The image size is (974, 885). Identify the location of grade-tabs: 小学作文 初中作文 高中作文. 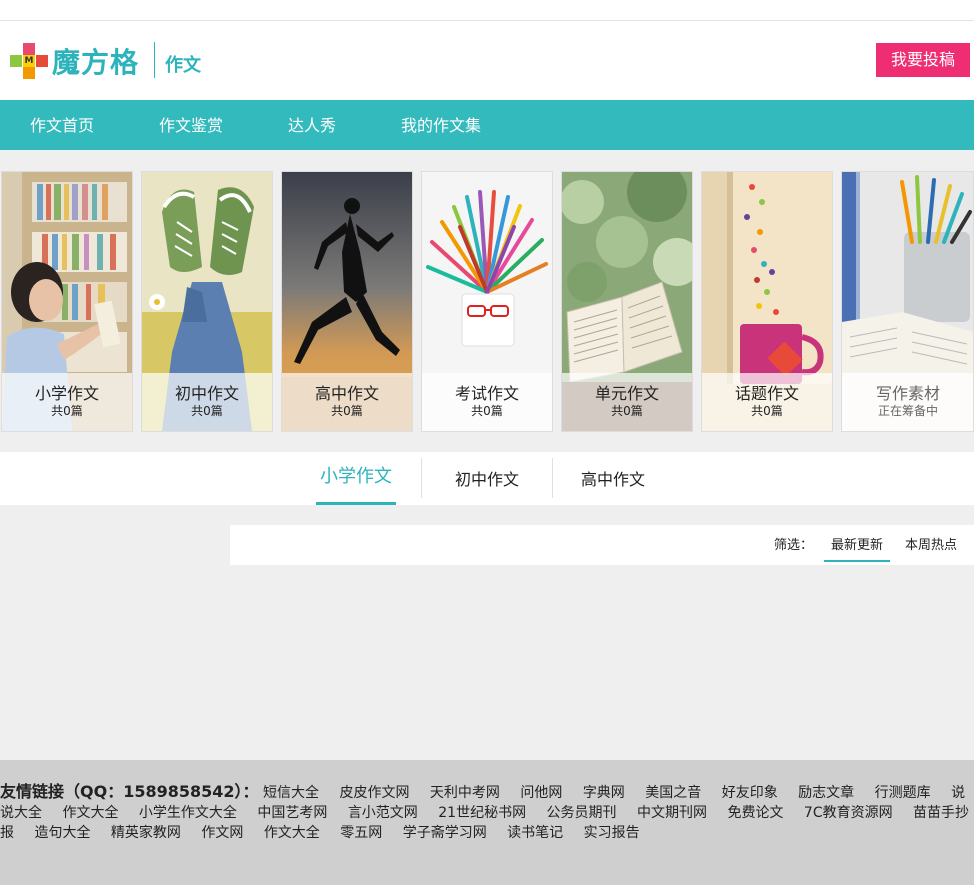
(487, 478).